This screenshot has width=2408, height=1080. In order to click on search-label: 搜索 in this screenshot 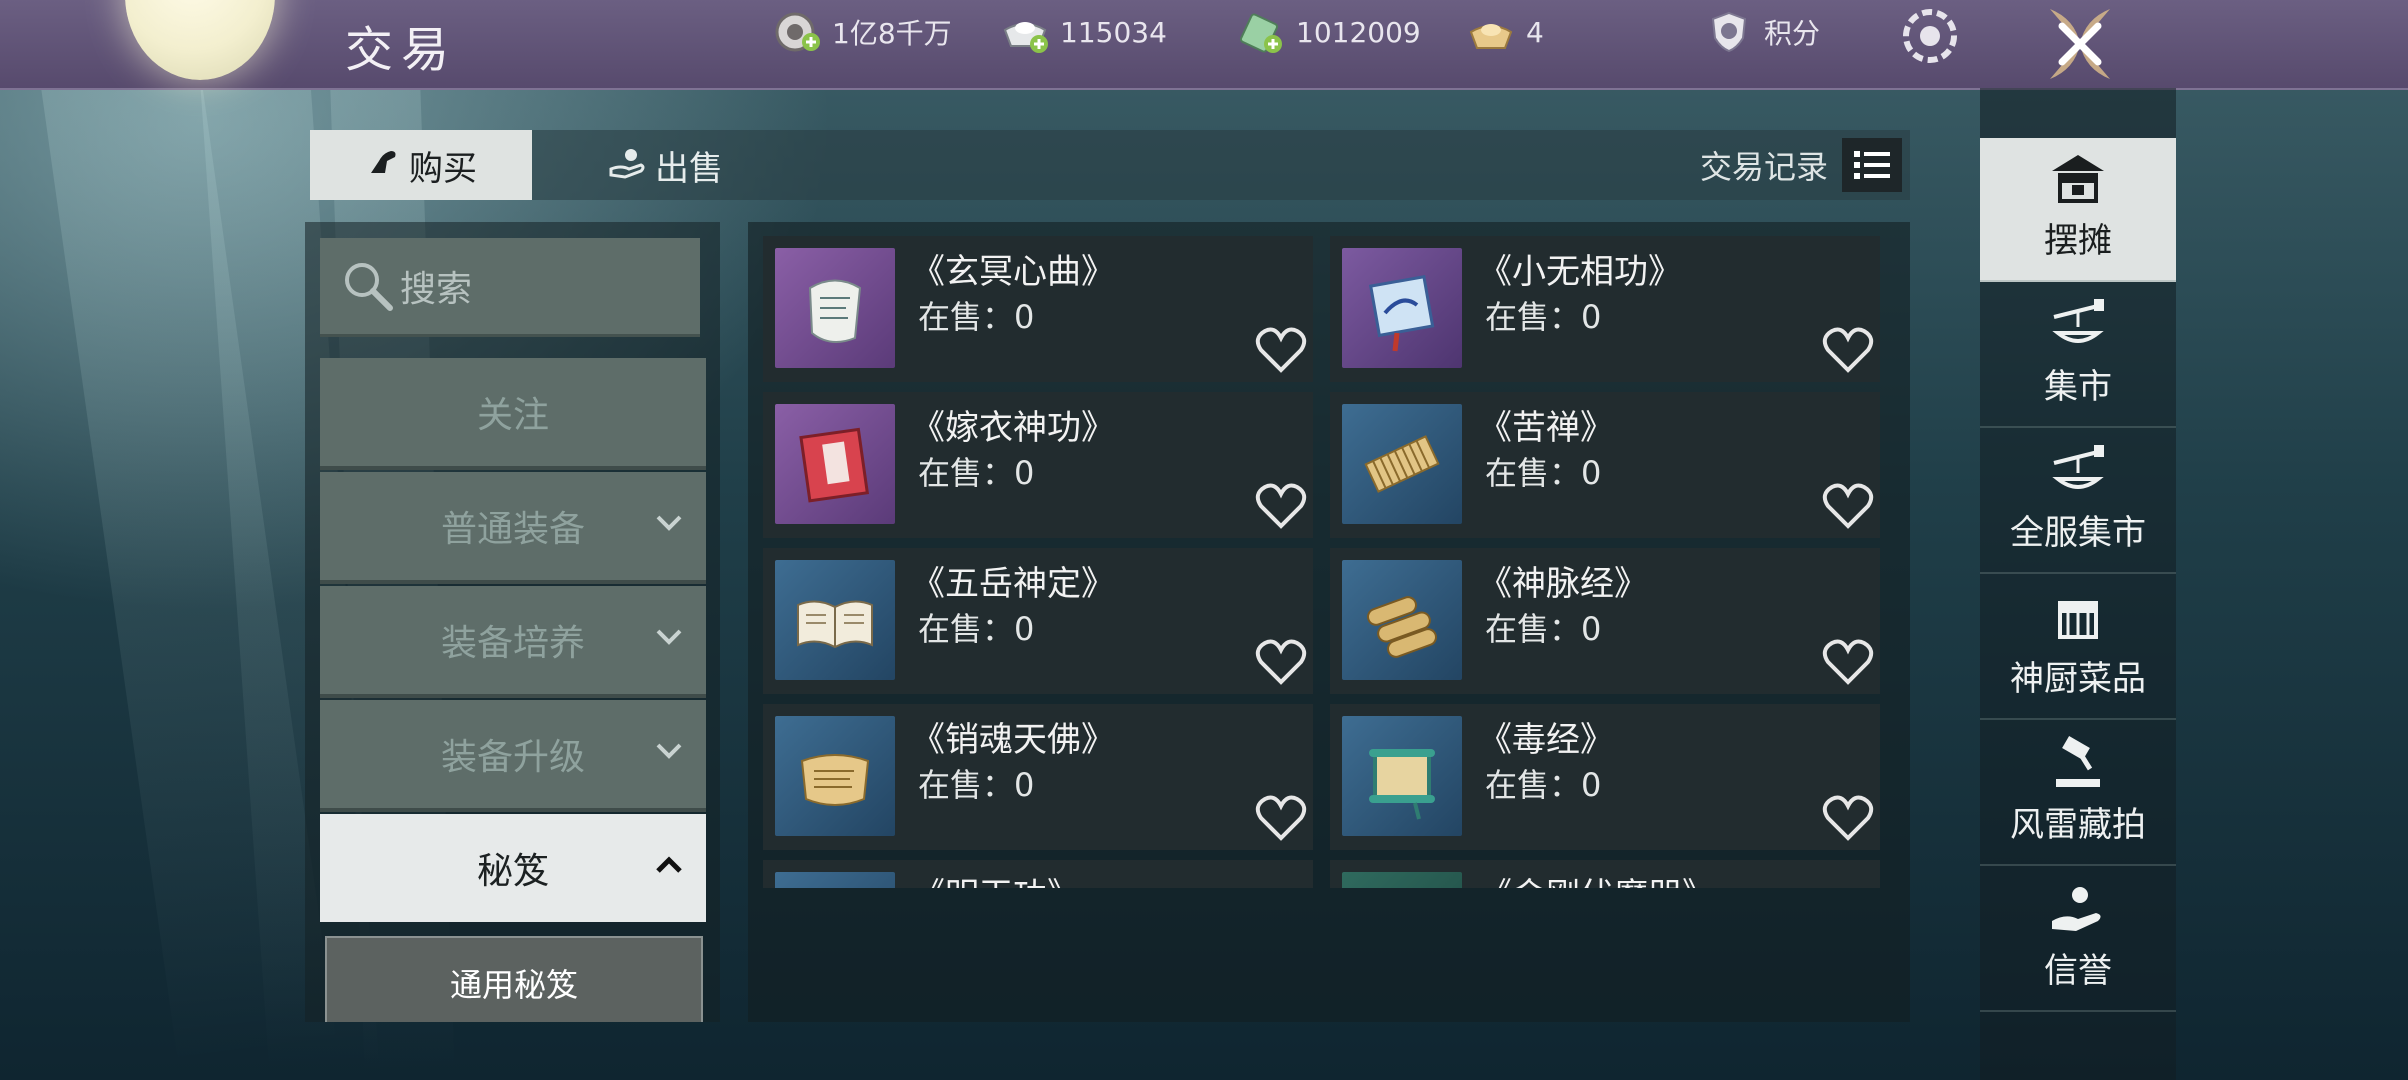, I will do `click(436, 289)`.